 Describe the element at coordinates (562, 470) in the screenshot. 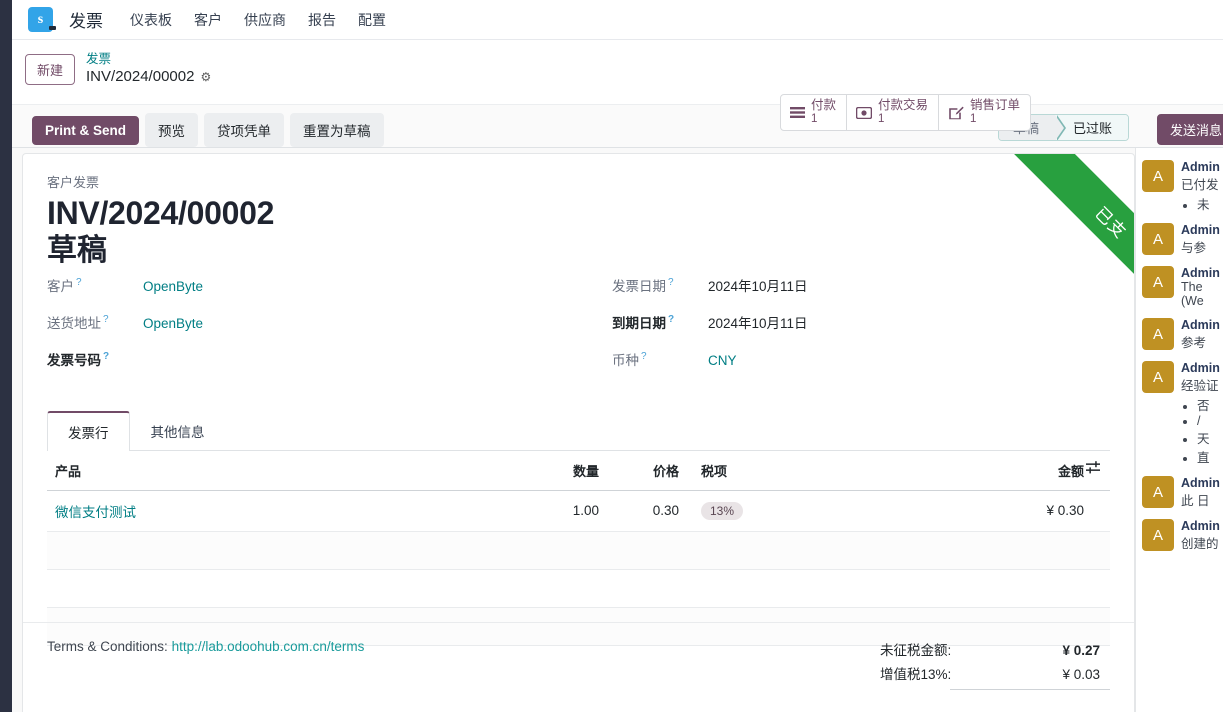

I see `col-header-quantity: 数量` at that location.